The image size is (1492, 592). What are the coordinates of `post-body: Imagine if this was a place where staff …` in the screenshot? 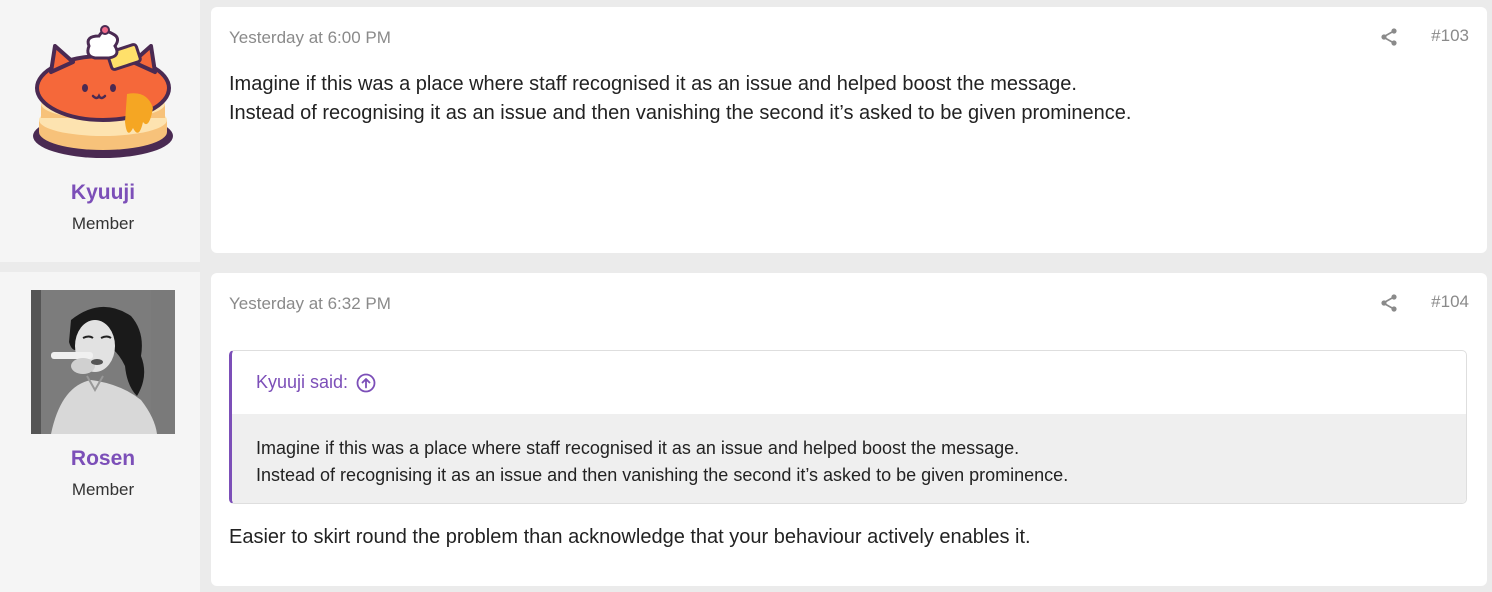 It's located at (849, 99).